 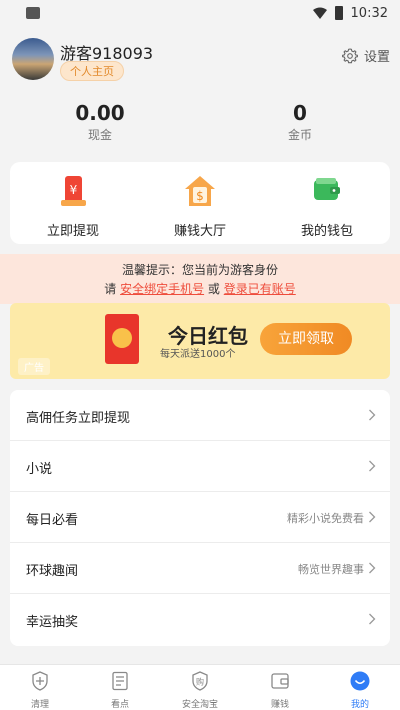 I want to click on notice-middle: 或, so click(x=213, y=289).